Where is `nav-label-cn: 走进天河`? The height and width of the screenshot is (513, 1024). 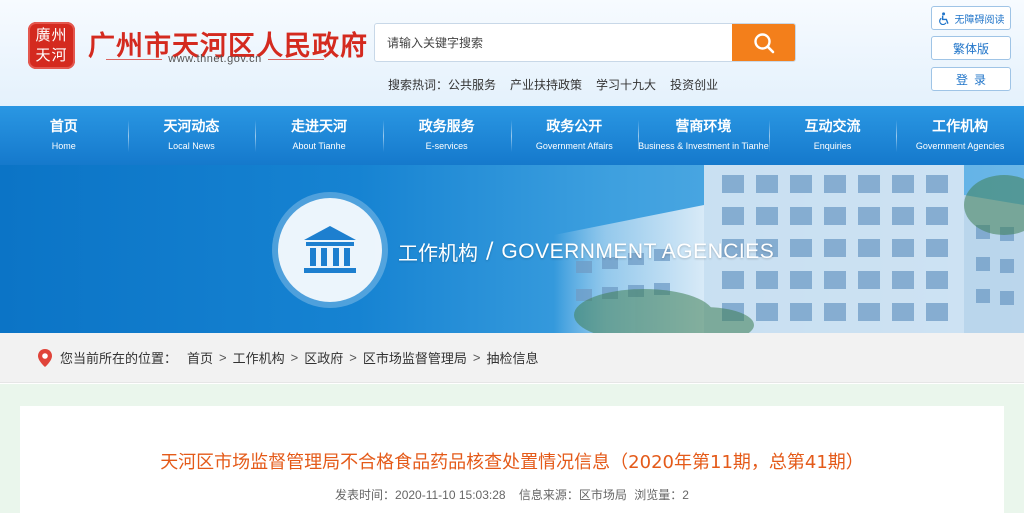 nav-label-cn: 走进天河 is located at coordinates (319, 127).